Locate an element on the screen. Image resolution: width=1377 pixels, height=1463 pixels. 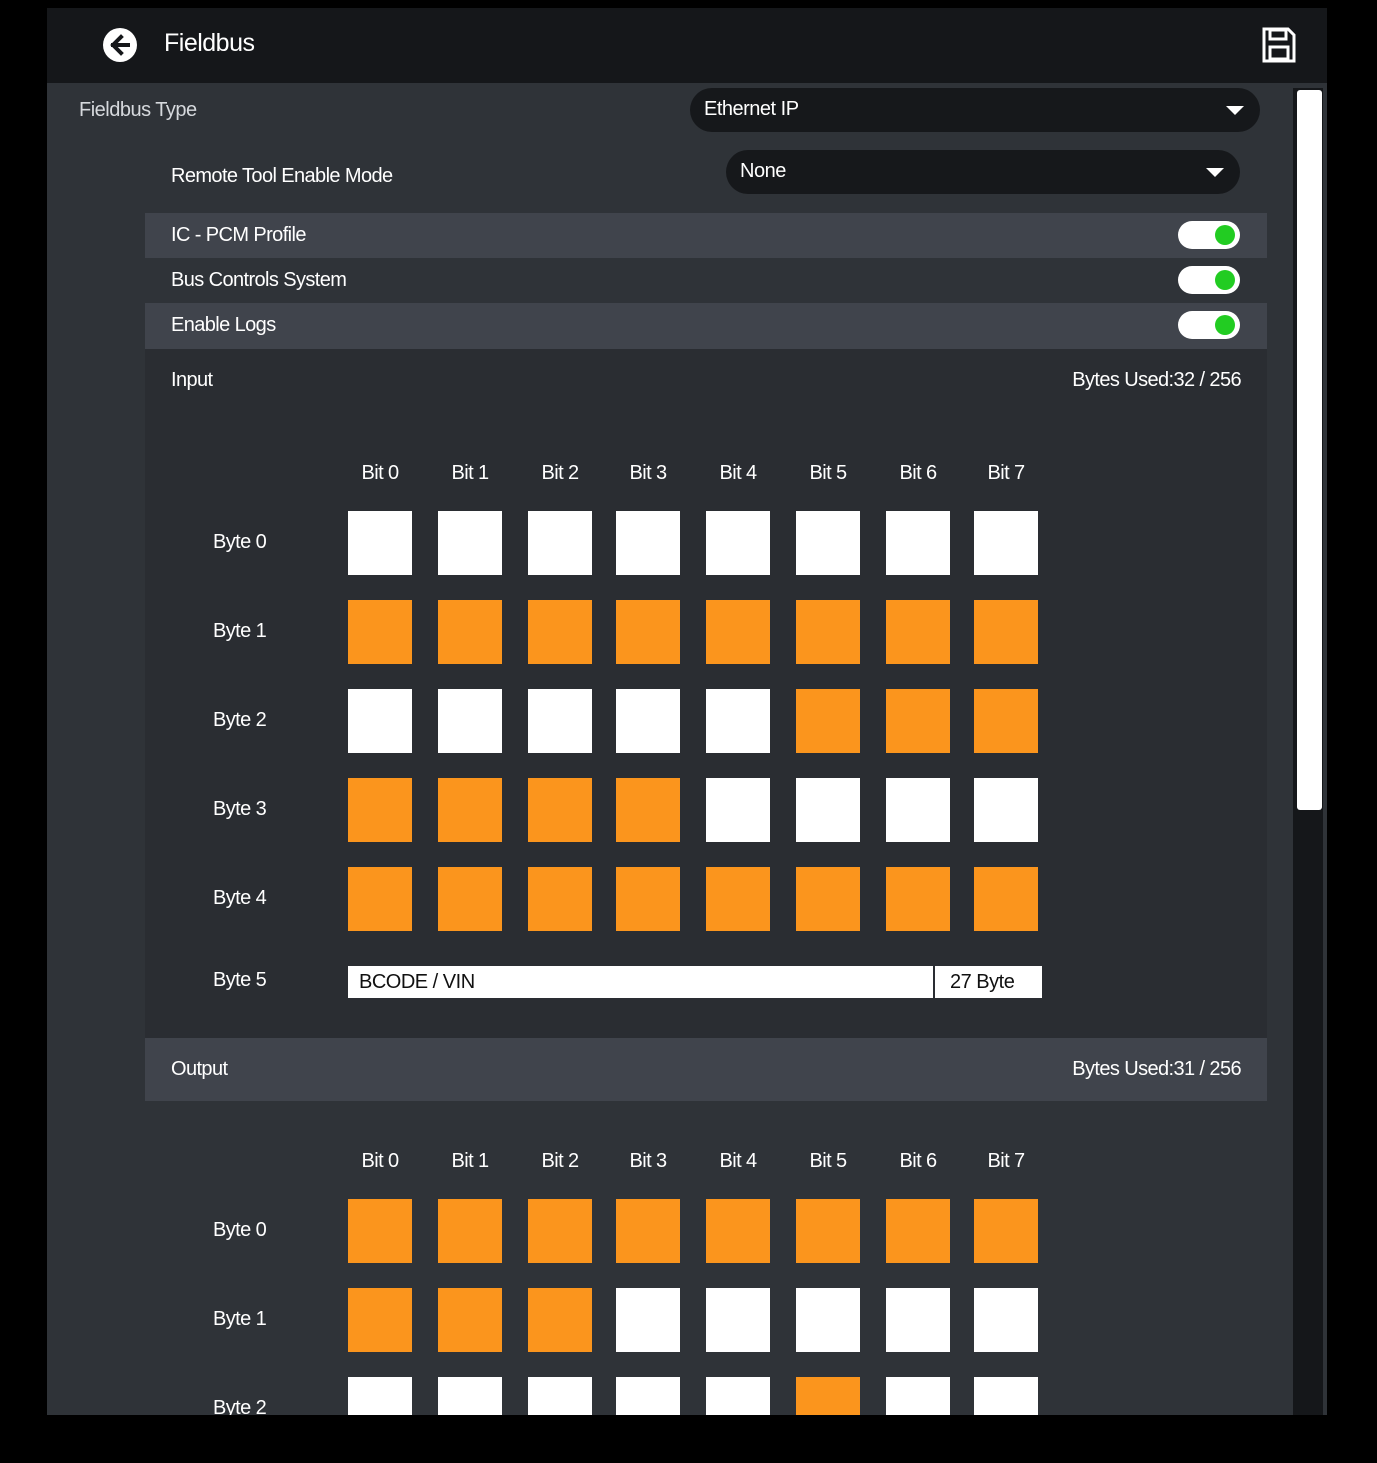
enable-logs-toggle is located at coordinates (1209, 325).